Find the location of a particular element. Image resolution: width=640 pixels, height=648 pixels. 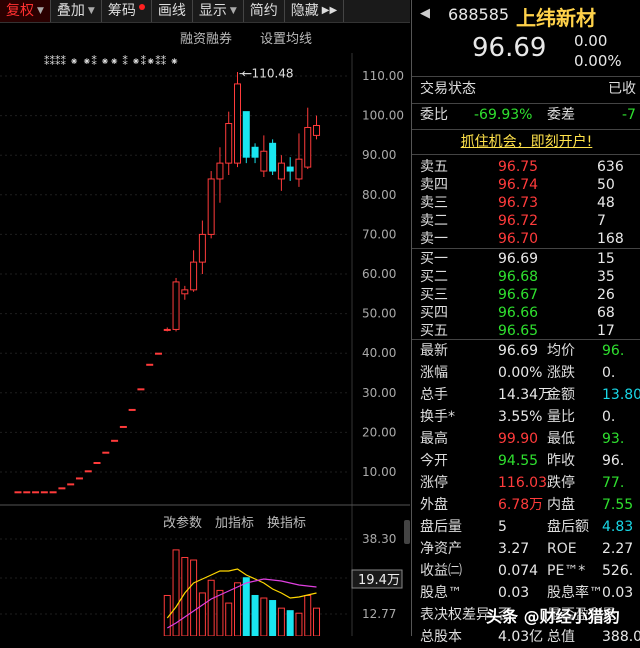

stat-row: 换手* 3.55% 量比 0. is located at coordinates (526, 417).